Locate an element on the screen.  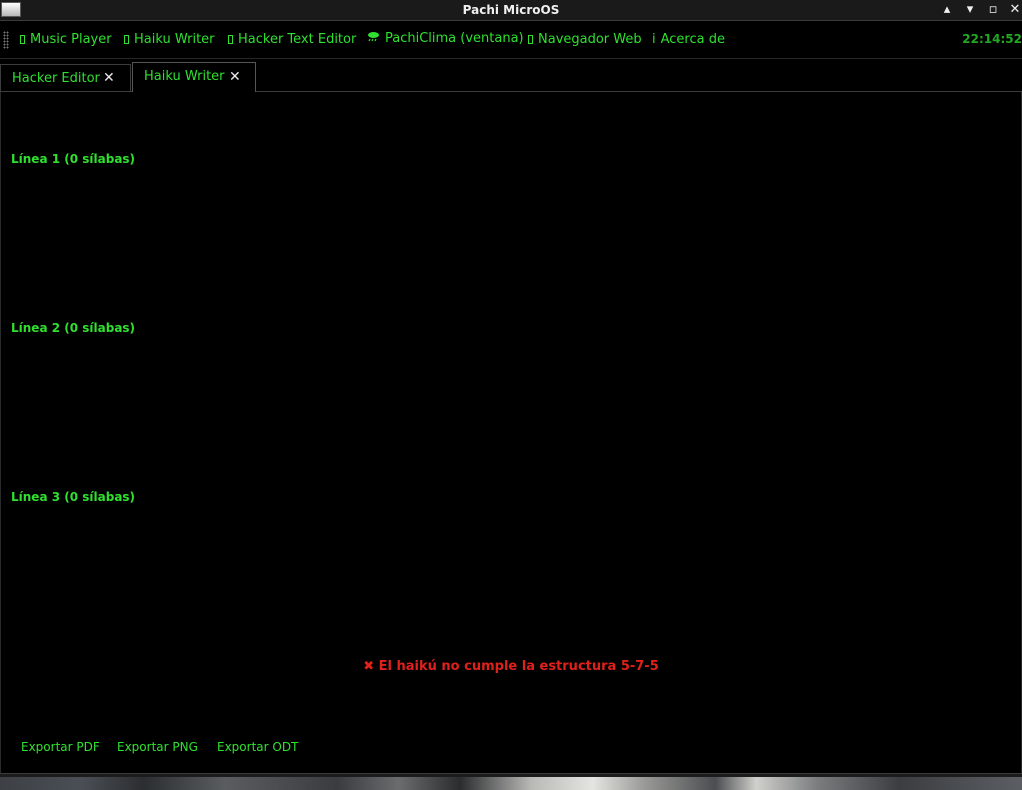
haiku-icon is located at coordinates (126, 39).